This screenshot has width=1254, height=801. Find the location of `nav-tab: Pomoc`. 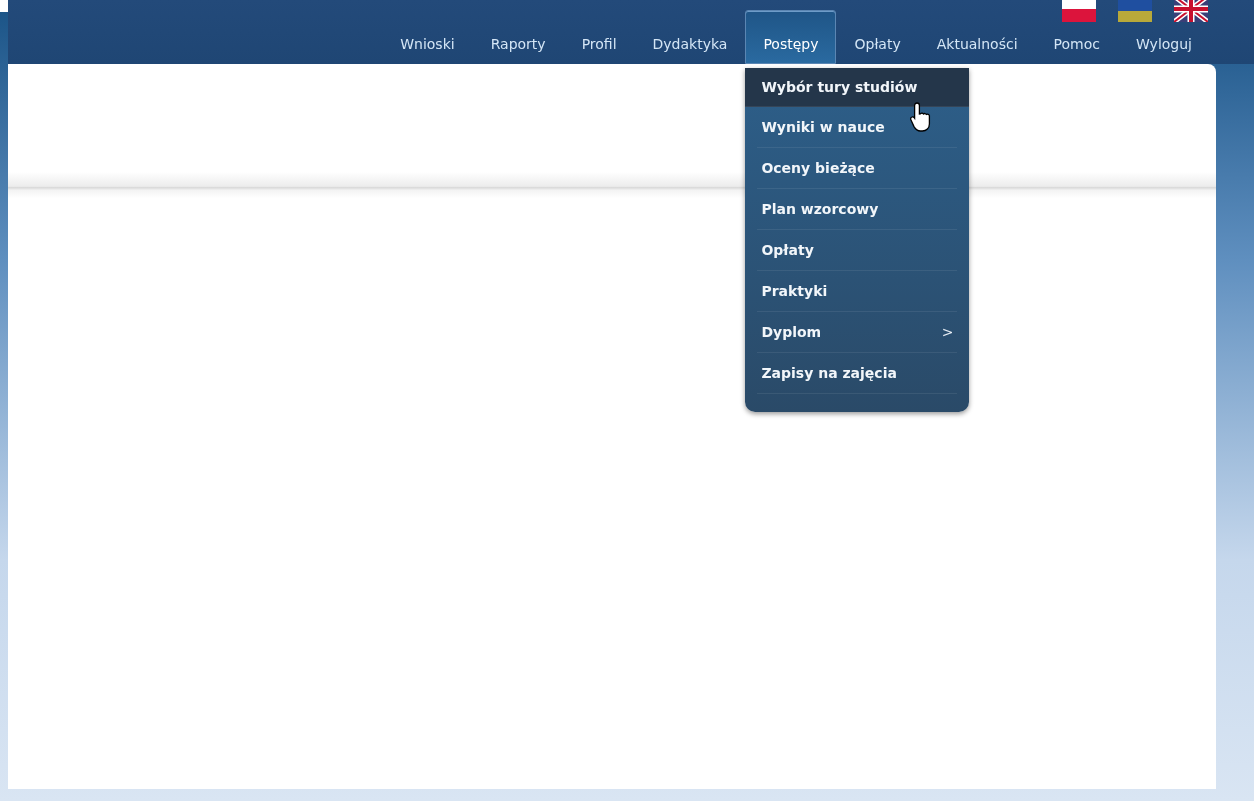

nav-tab: Pomoc is located at coordinates (1076, 37).